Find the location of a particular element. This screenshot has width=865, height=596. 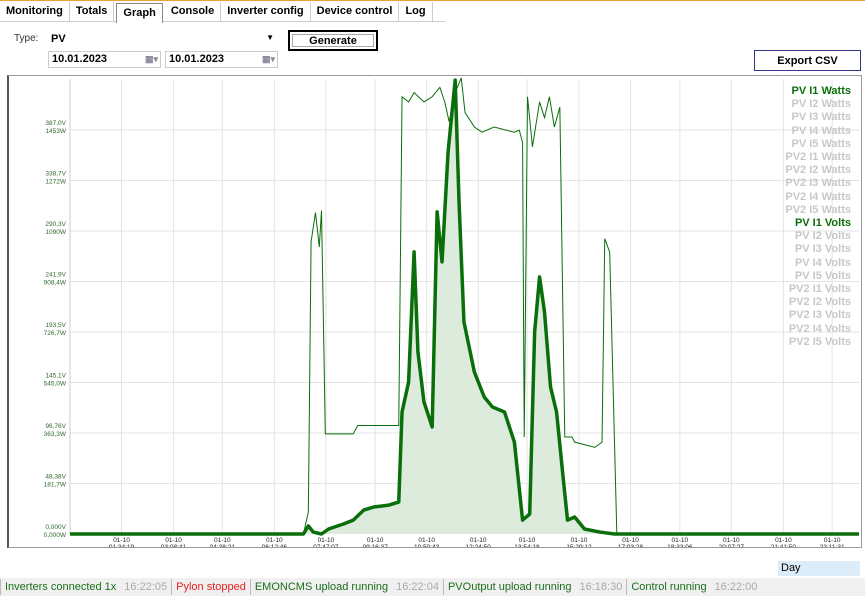

y-tick-label-volts: 48,38V is located at coordinates (55, 476).